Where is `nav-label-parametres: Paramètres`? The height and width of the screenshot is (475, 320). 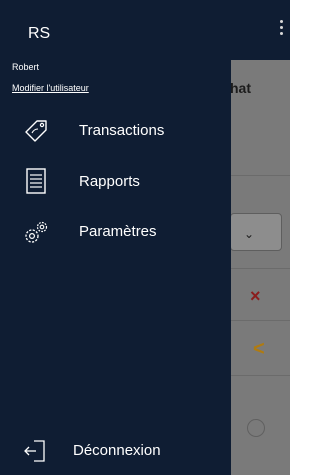
nav-label-parametres: Paramètres is located at coordinates (118, 231).